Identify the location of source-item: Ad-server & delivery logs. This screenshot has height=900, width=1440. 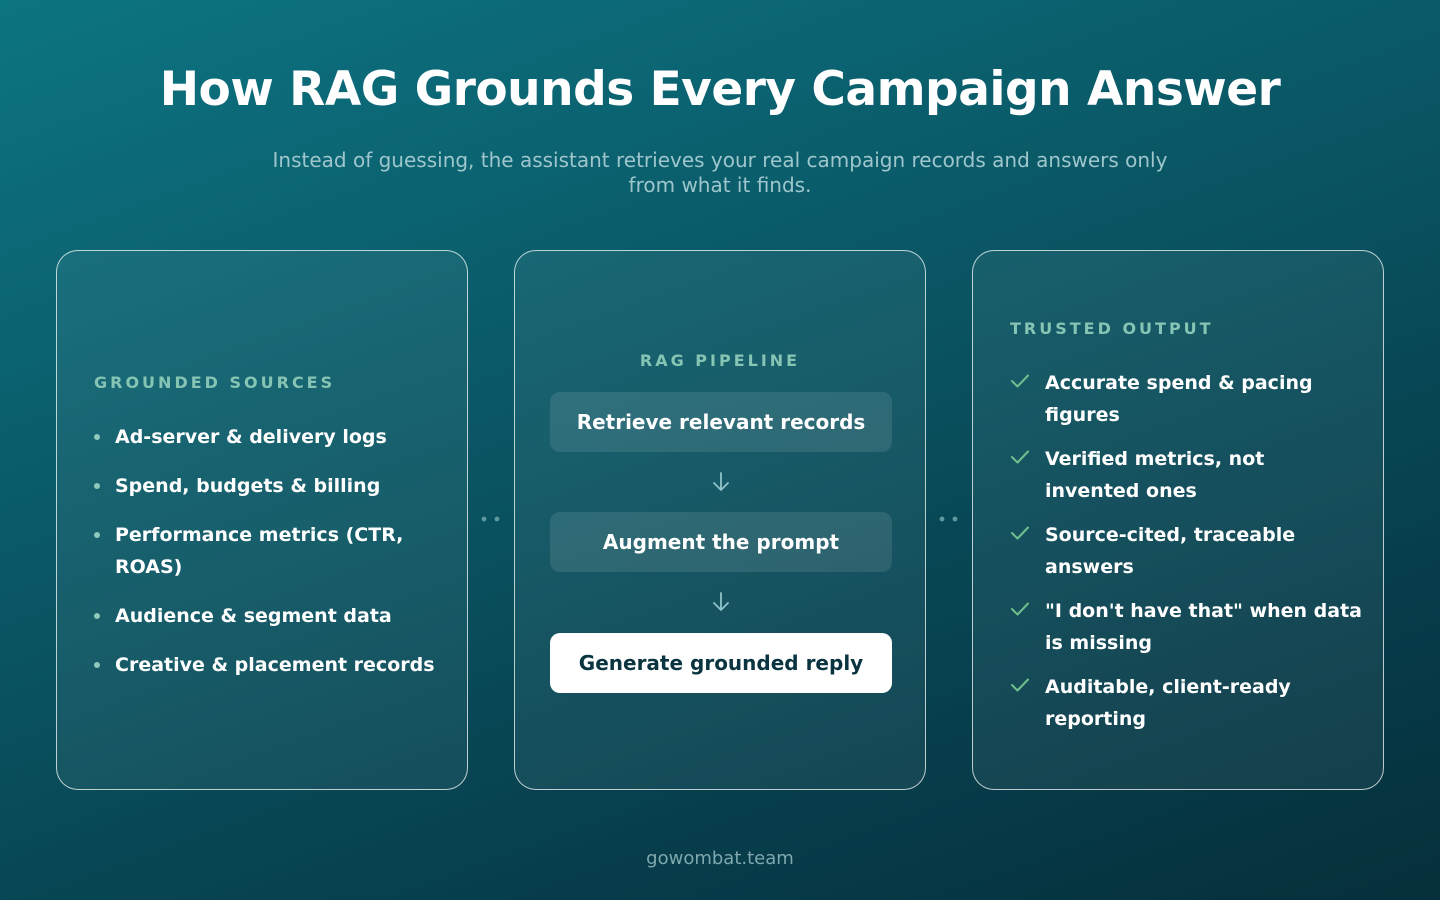
(274, 437).